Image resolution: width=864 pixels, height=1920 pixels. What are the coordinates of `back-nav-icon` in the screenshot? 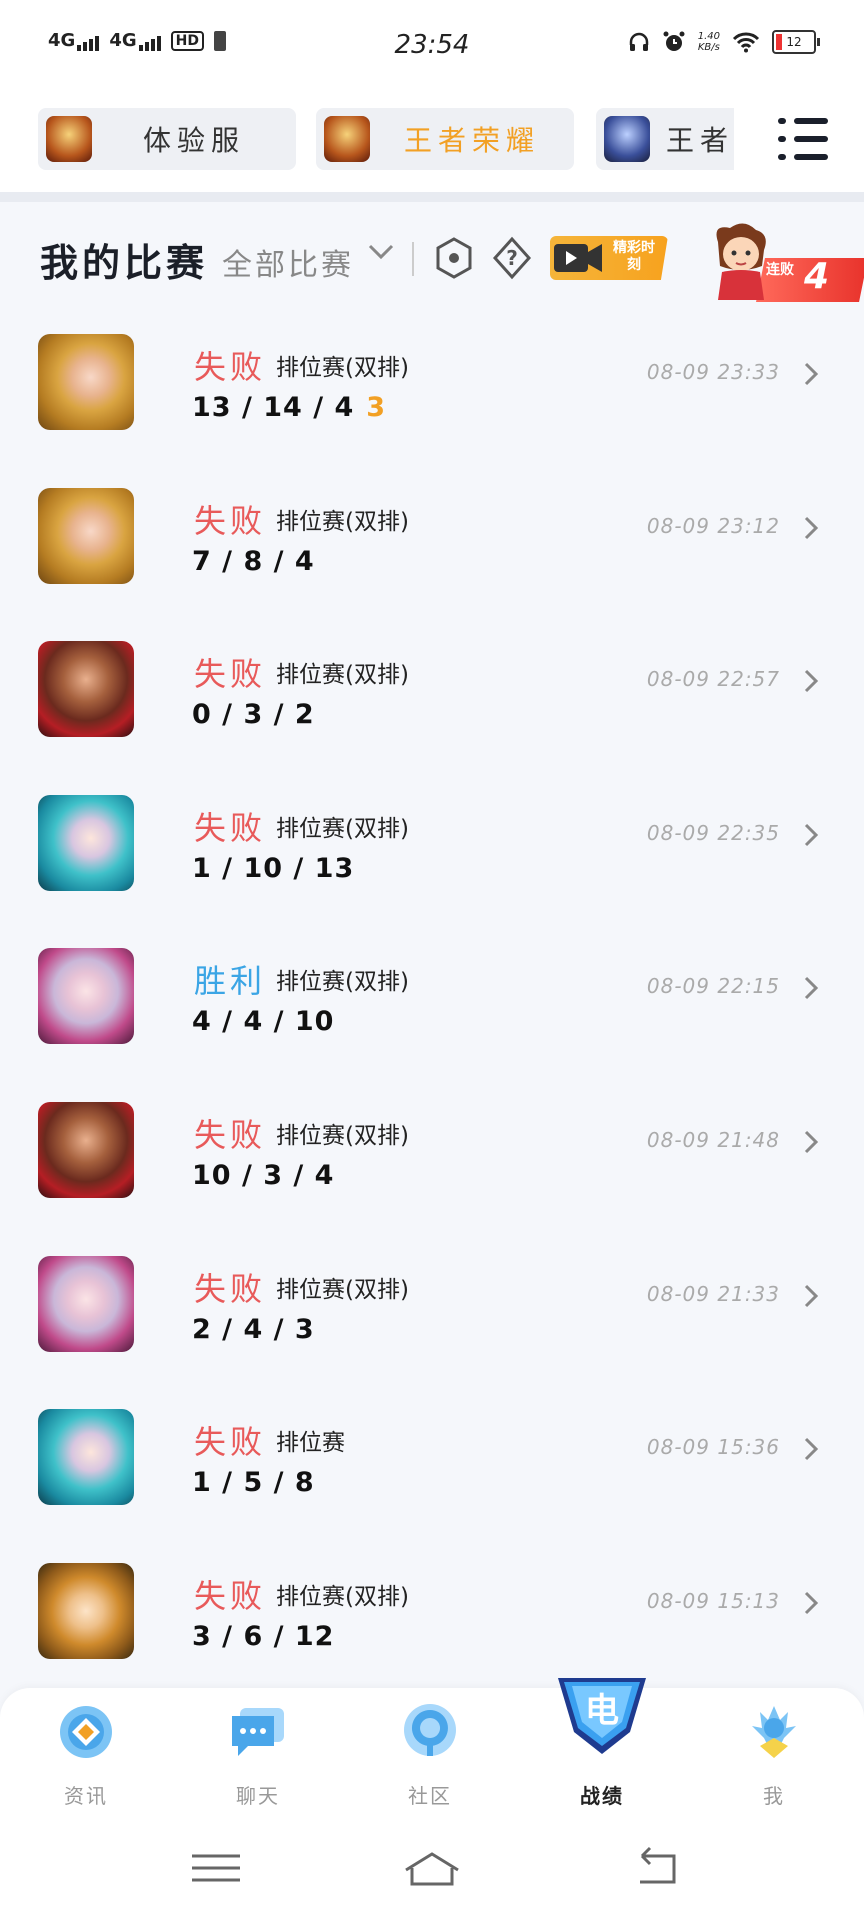 It's located at (658, 1868).